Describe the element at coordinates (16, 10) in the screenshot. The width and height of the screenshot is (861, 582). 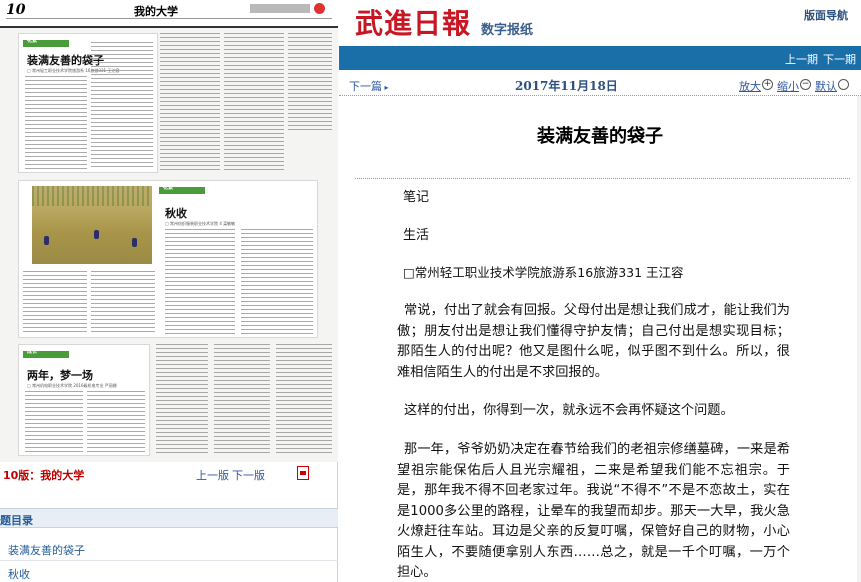
I see `thumbnail-page-number: 10` at that location.